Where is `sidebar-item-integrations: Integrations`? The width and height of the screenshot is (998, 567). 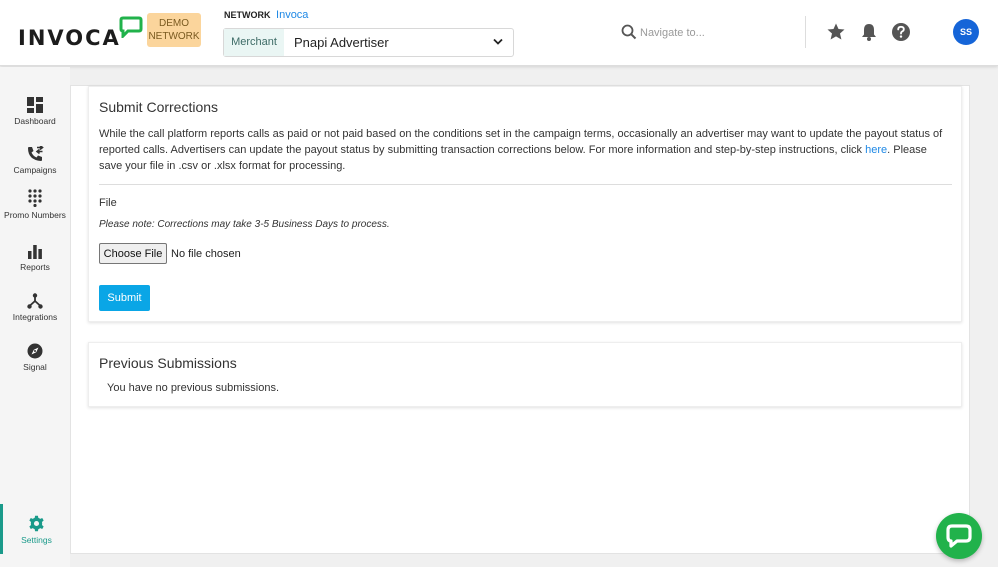 sidebar-item-integrations: Integrations is located at coordinates (35, 307).